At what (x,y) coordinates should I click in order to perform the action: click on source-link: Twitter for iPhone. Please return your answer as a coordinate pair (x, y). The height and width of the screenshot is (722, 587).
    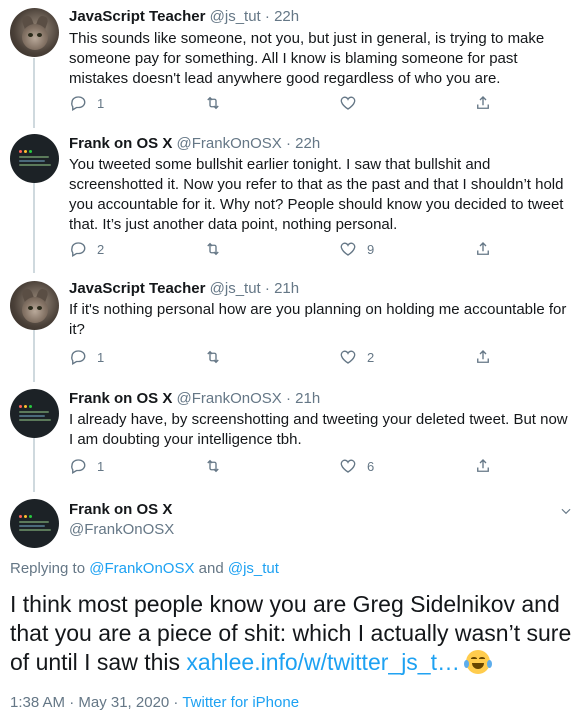
    Looking at the image, I should click on (240, 702).